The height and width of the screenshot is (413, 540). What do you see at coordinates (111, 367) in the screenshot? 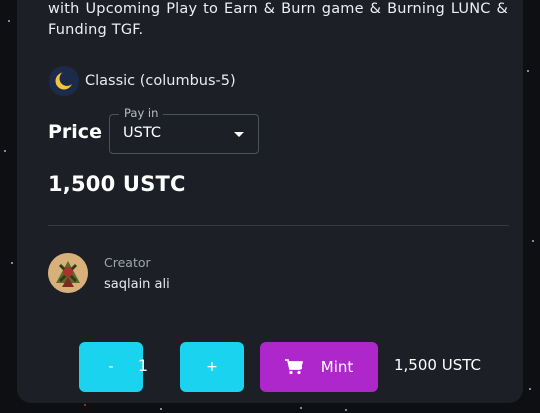
I see `decrement-quantity-button: -` at bounding box center [111, 367].